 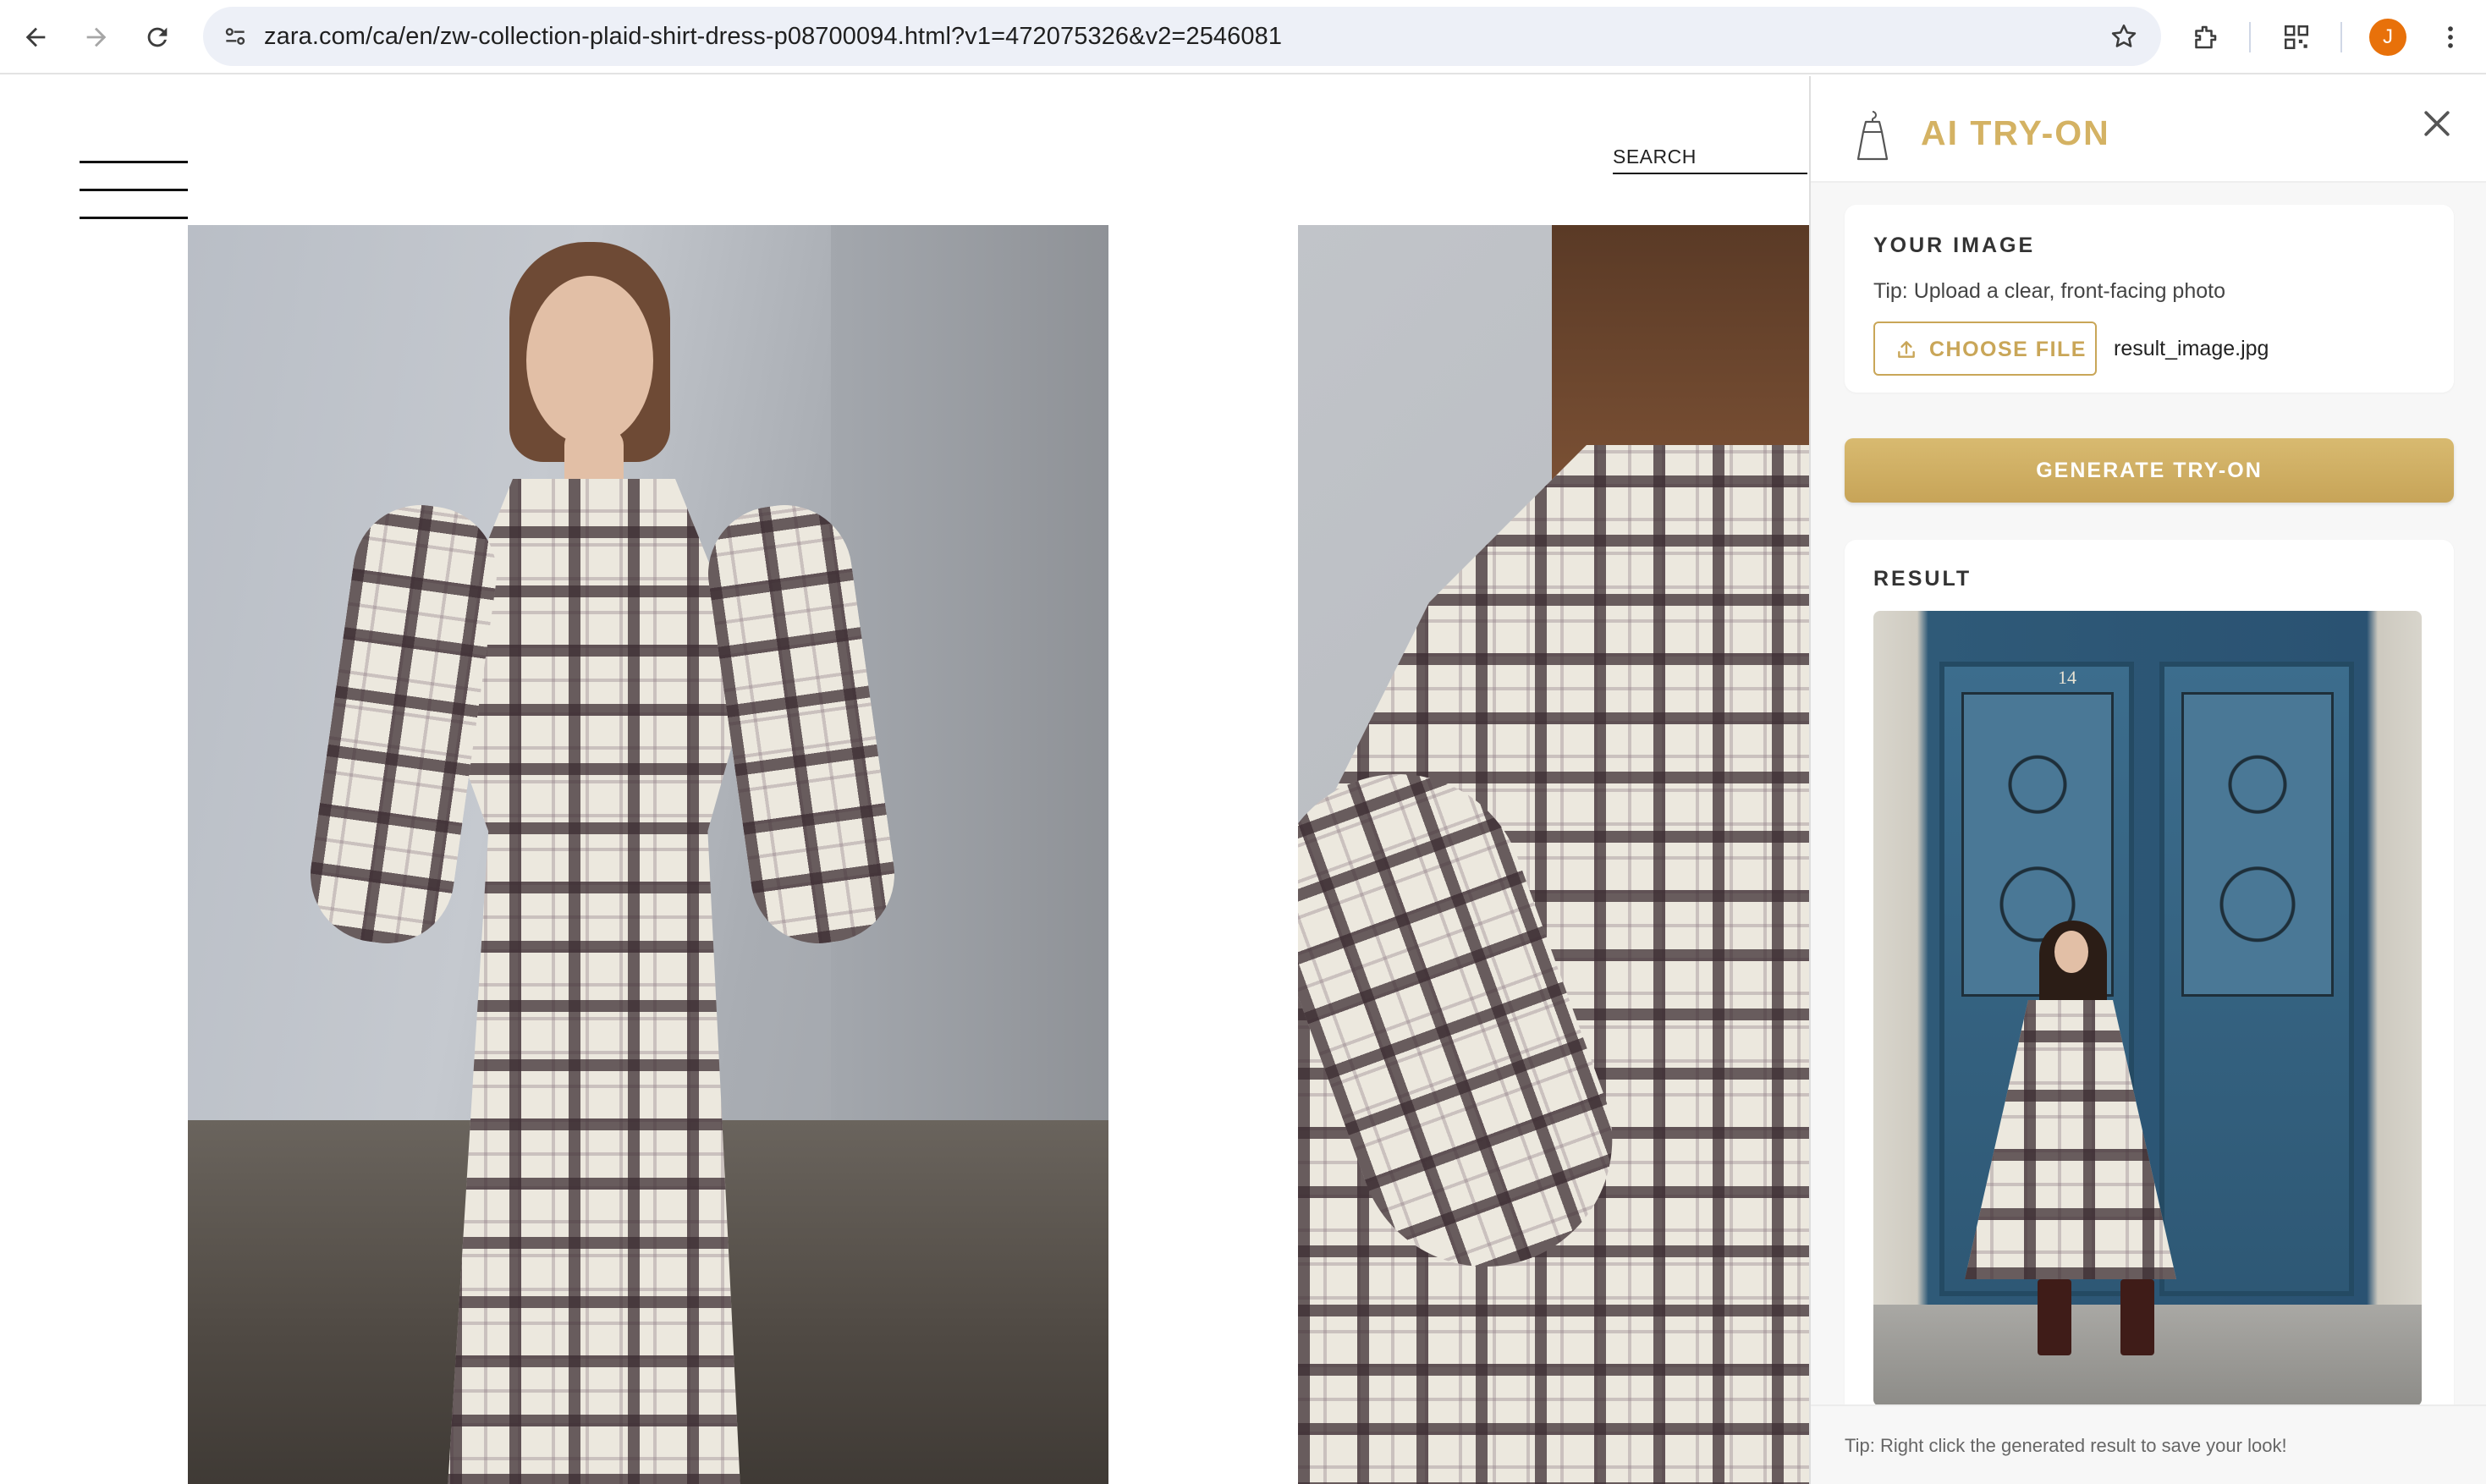 I want to click on profile-avatar: J, so click(x=2387, y=37).